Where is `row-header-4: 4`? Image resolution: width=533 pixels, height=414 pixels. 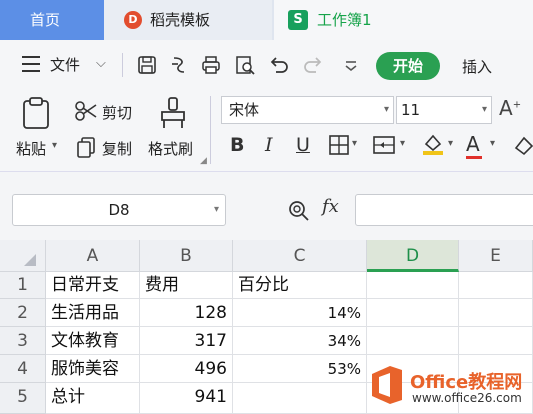
row-header-4: 4 is located at coordinates (23, 369).